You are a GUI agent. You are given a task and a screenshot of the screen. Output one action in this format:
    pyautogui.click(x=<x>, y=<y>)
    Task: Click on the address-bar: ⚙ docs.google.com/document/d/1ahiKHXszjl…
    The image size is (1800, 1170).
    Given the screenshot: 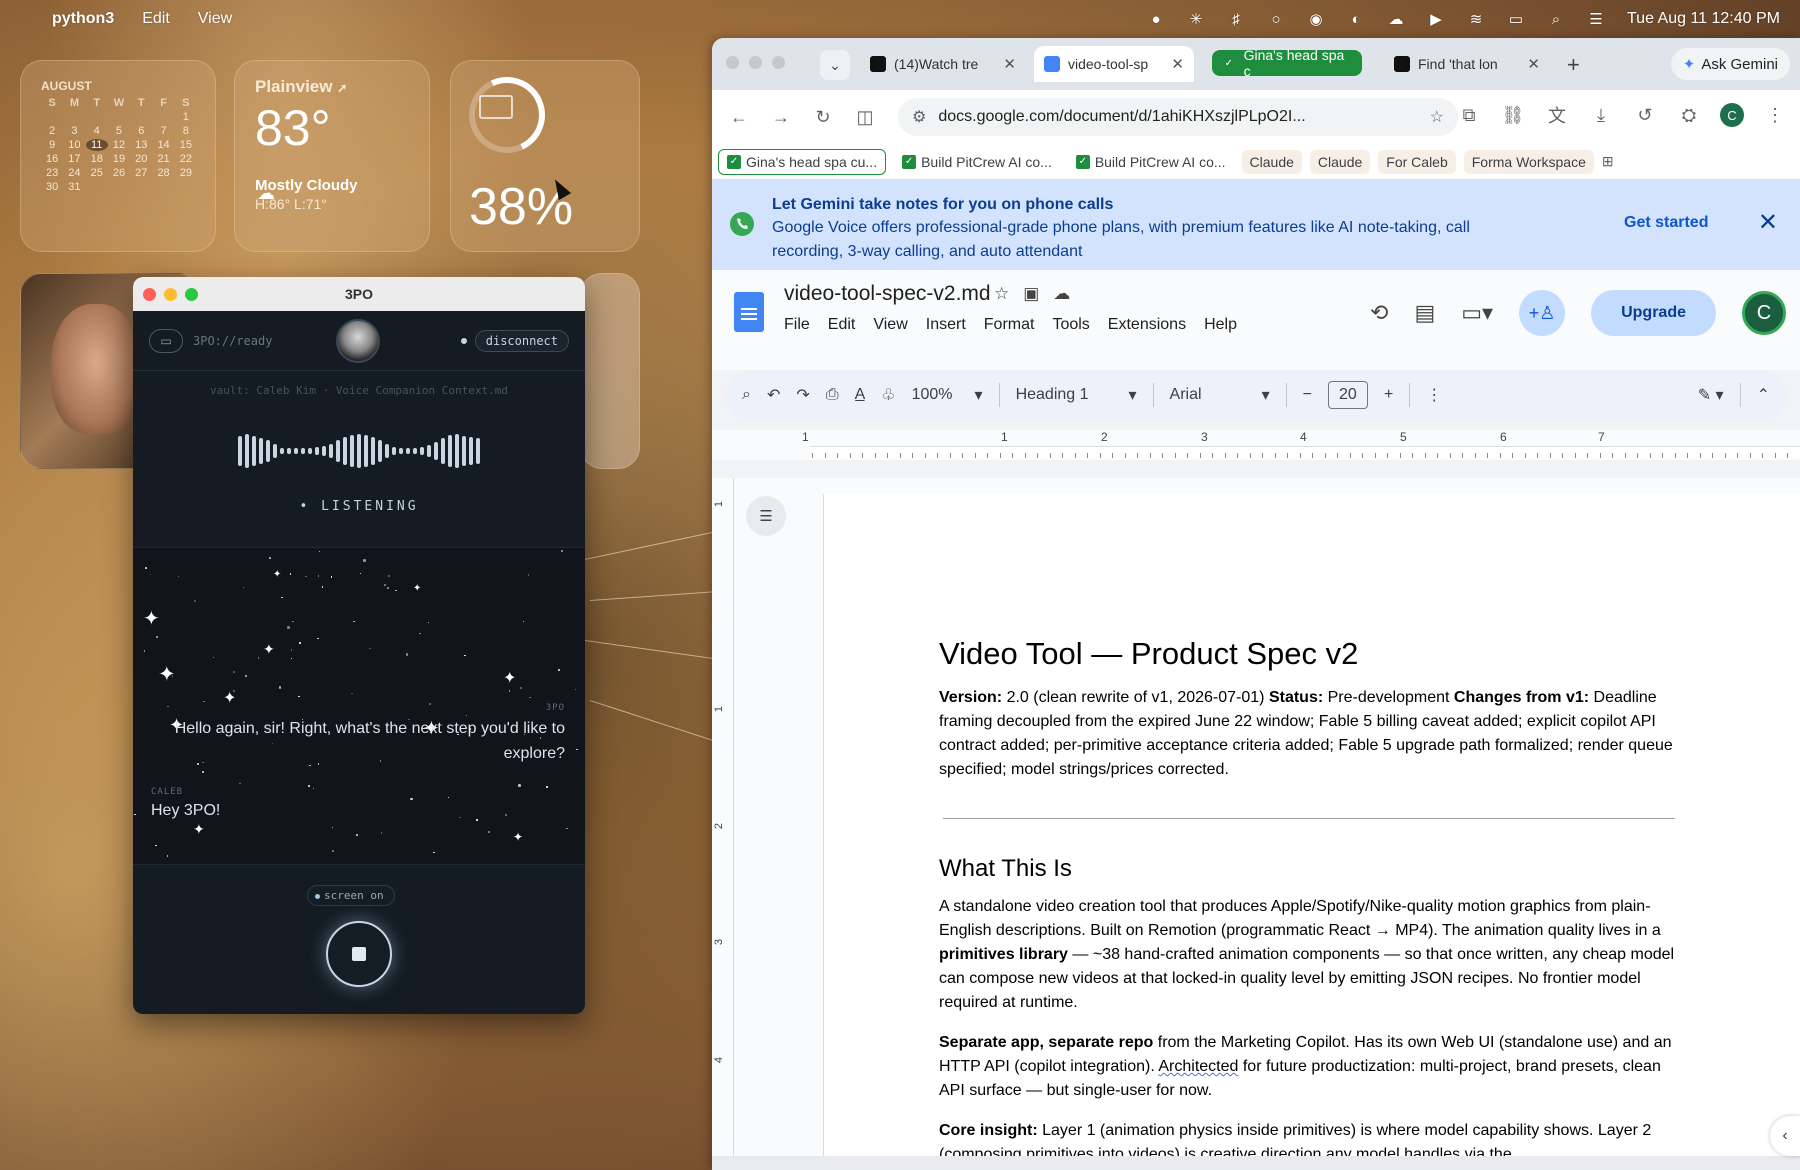 What is the action you would take?
    pyautogui.click(x=1178, y=117)
    